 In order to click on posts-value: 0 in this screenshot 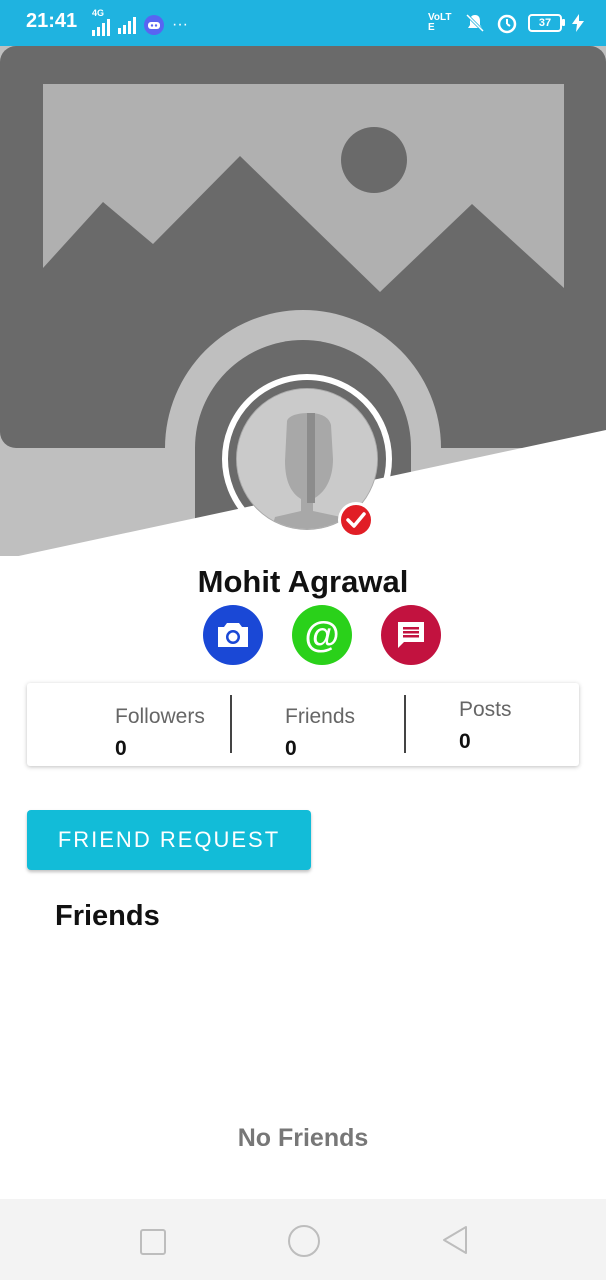, I will do `click(465, 741)`.